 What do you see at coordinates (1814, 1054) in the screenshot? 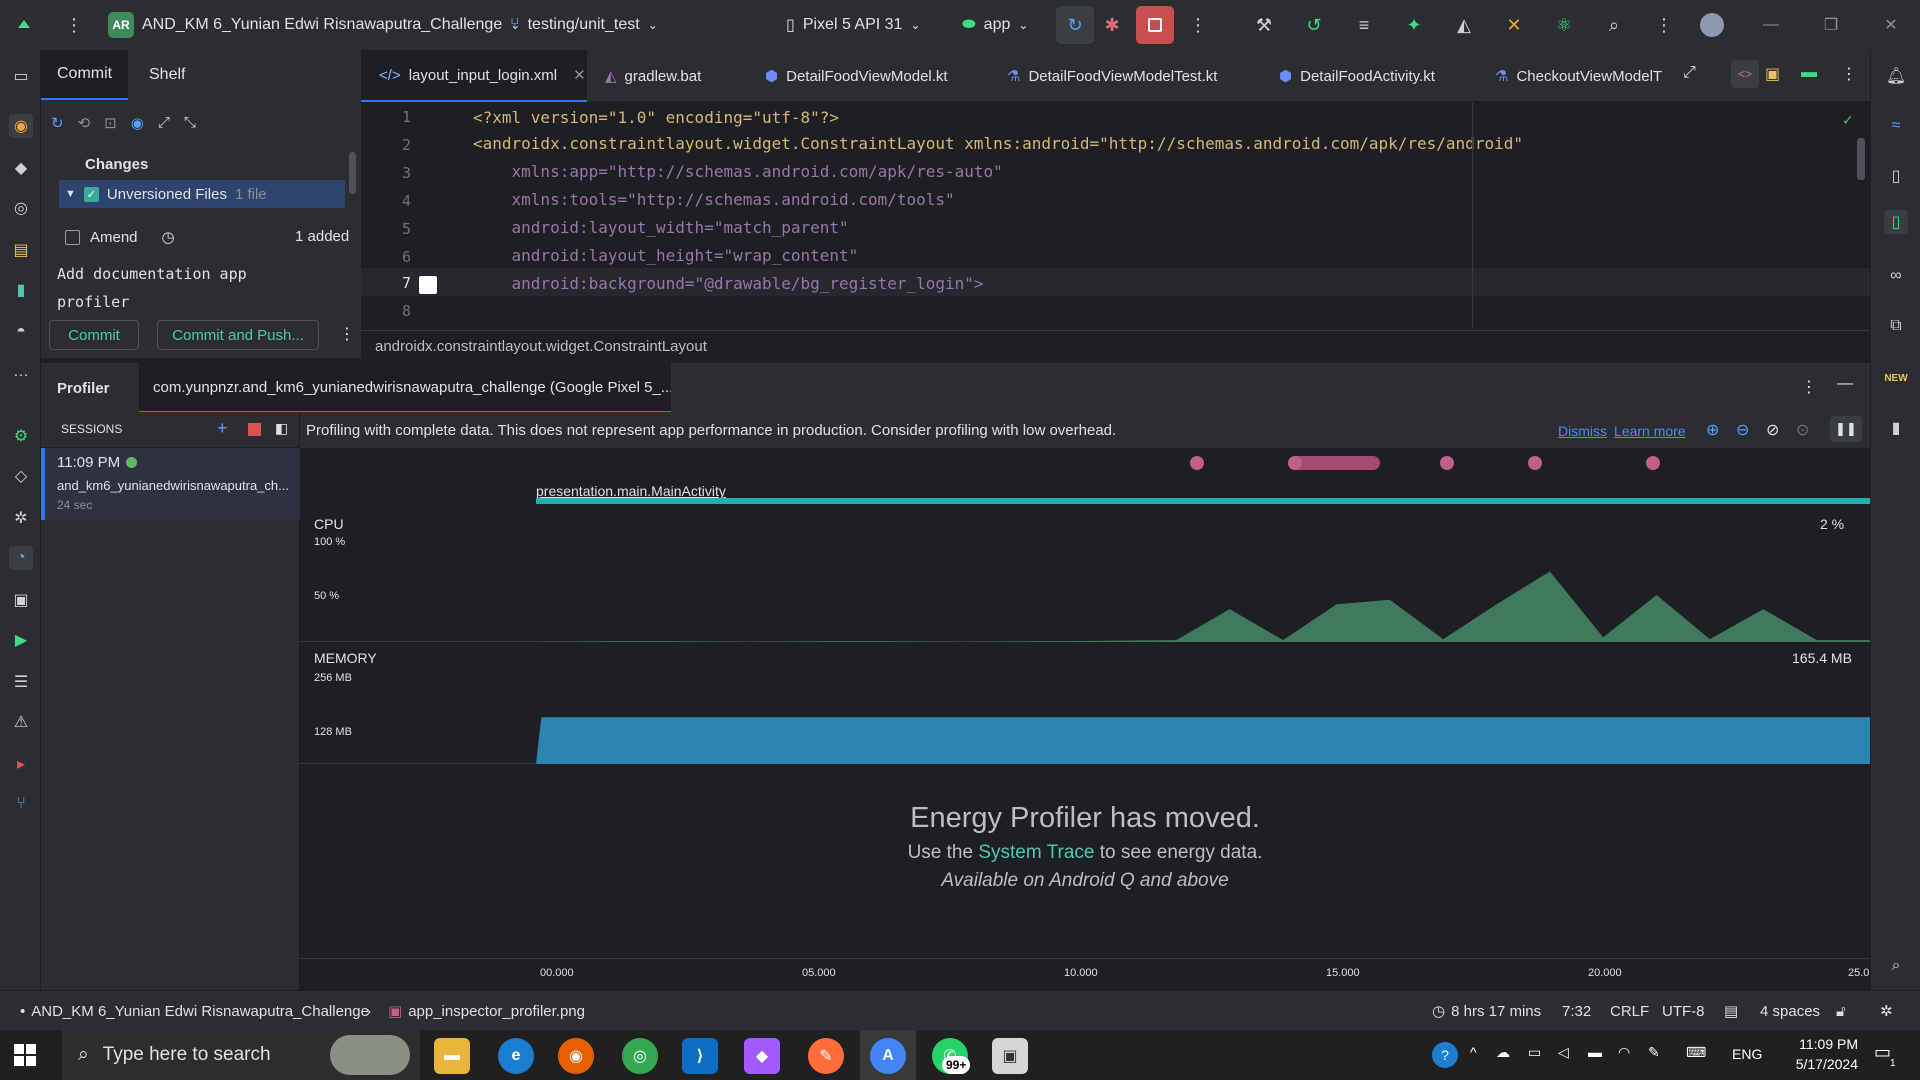
I see `taskbar-clock: 11:09 PM 5/17/2024` at bounding box center [1814, 1054].